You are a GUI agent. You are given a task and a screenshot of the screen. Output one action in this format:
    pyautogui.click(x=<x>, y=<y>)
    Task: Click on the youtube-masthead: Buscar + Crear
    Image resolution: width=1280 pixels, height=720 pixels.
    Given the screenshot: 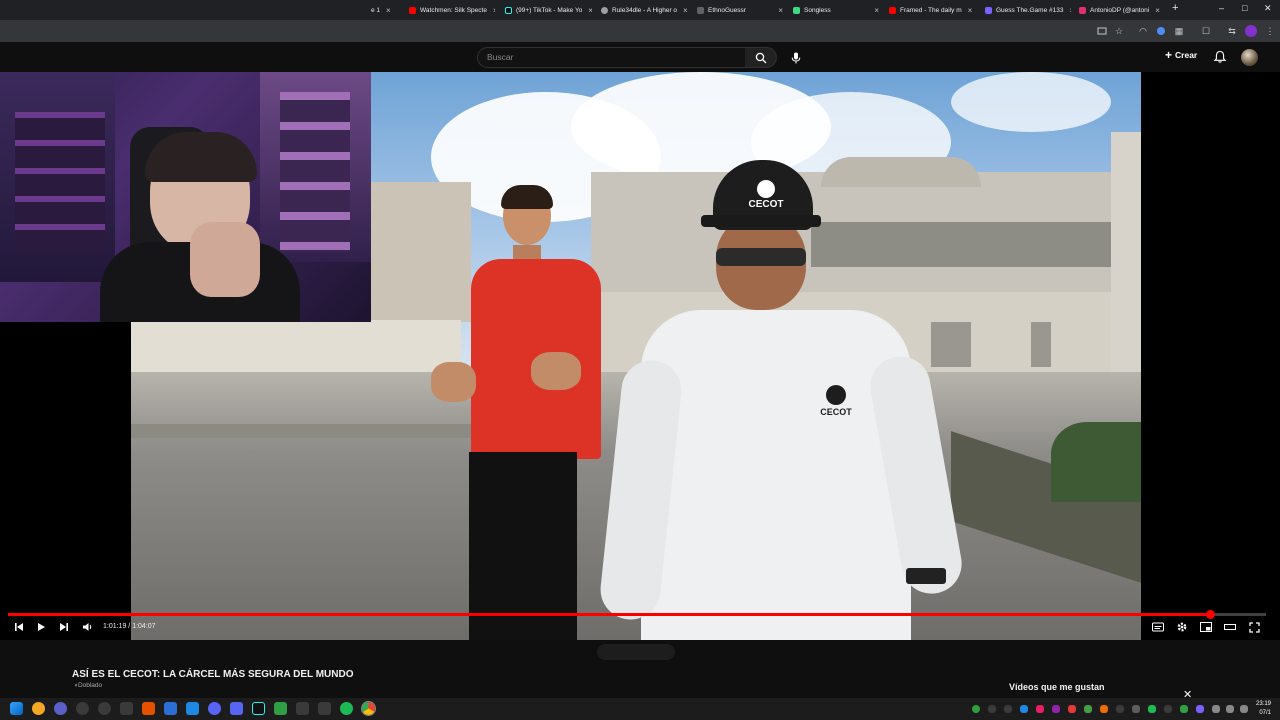 What is the action you would take?
    pyautogui.click(x=640, y=57)
    